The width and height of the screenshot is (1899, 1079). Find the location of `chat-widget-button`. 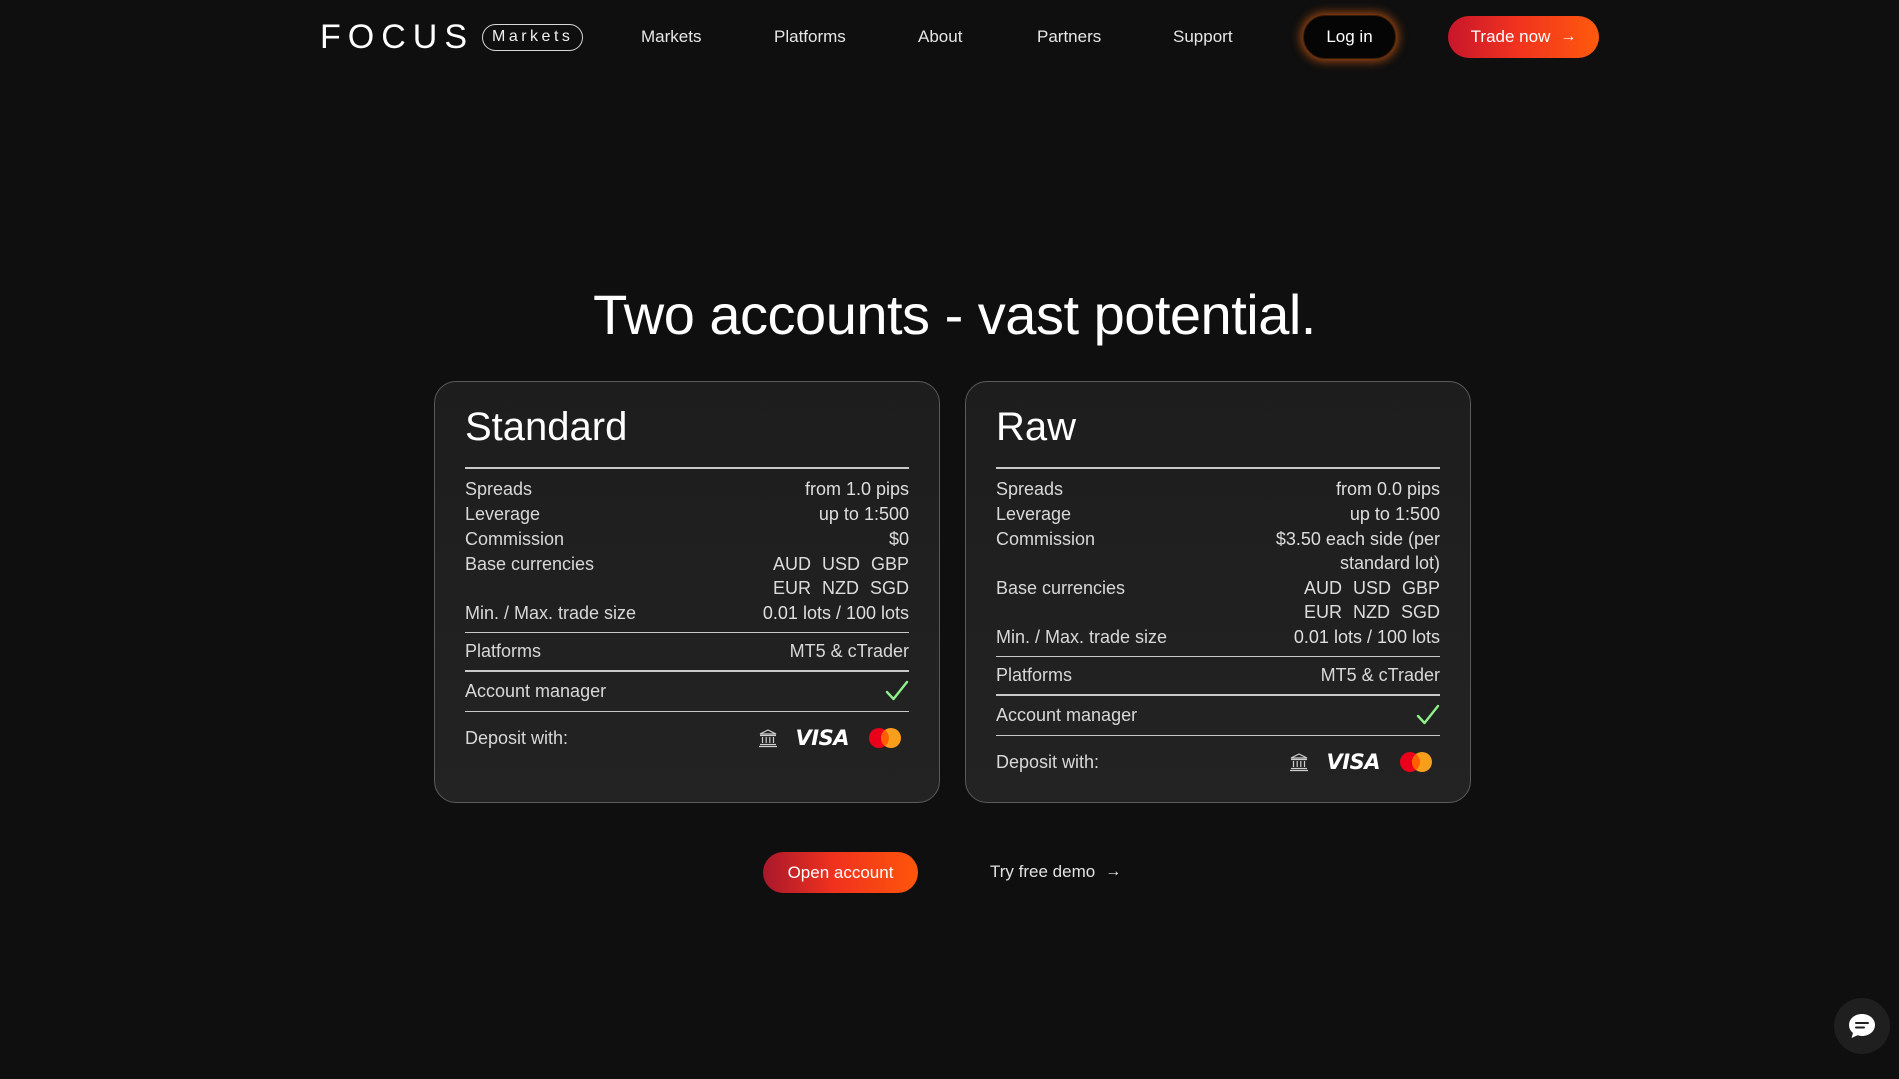

chat-widget-button is located at coordinates (1862, 1026).